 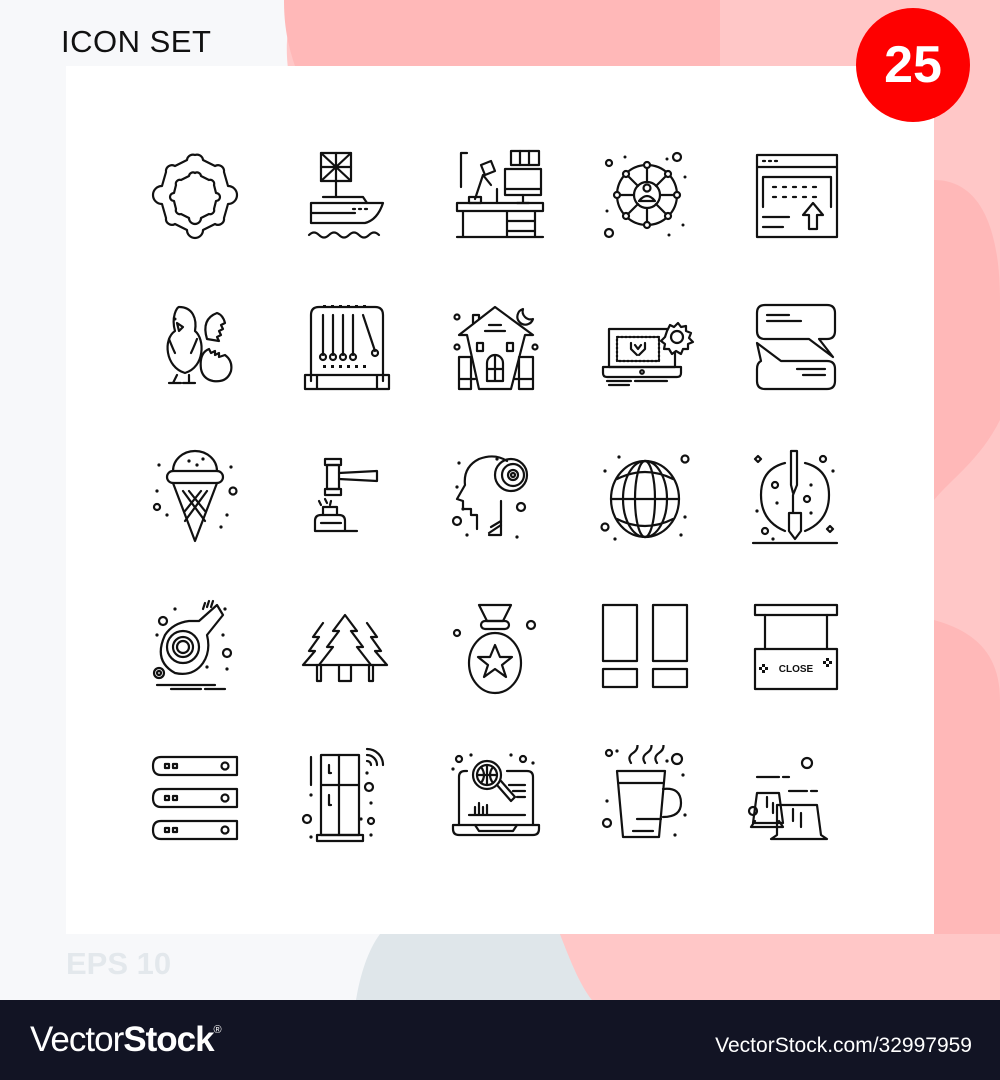 I want to click on hot-cup-icon, so click(x=645, y=795).